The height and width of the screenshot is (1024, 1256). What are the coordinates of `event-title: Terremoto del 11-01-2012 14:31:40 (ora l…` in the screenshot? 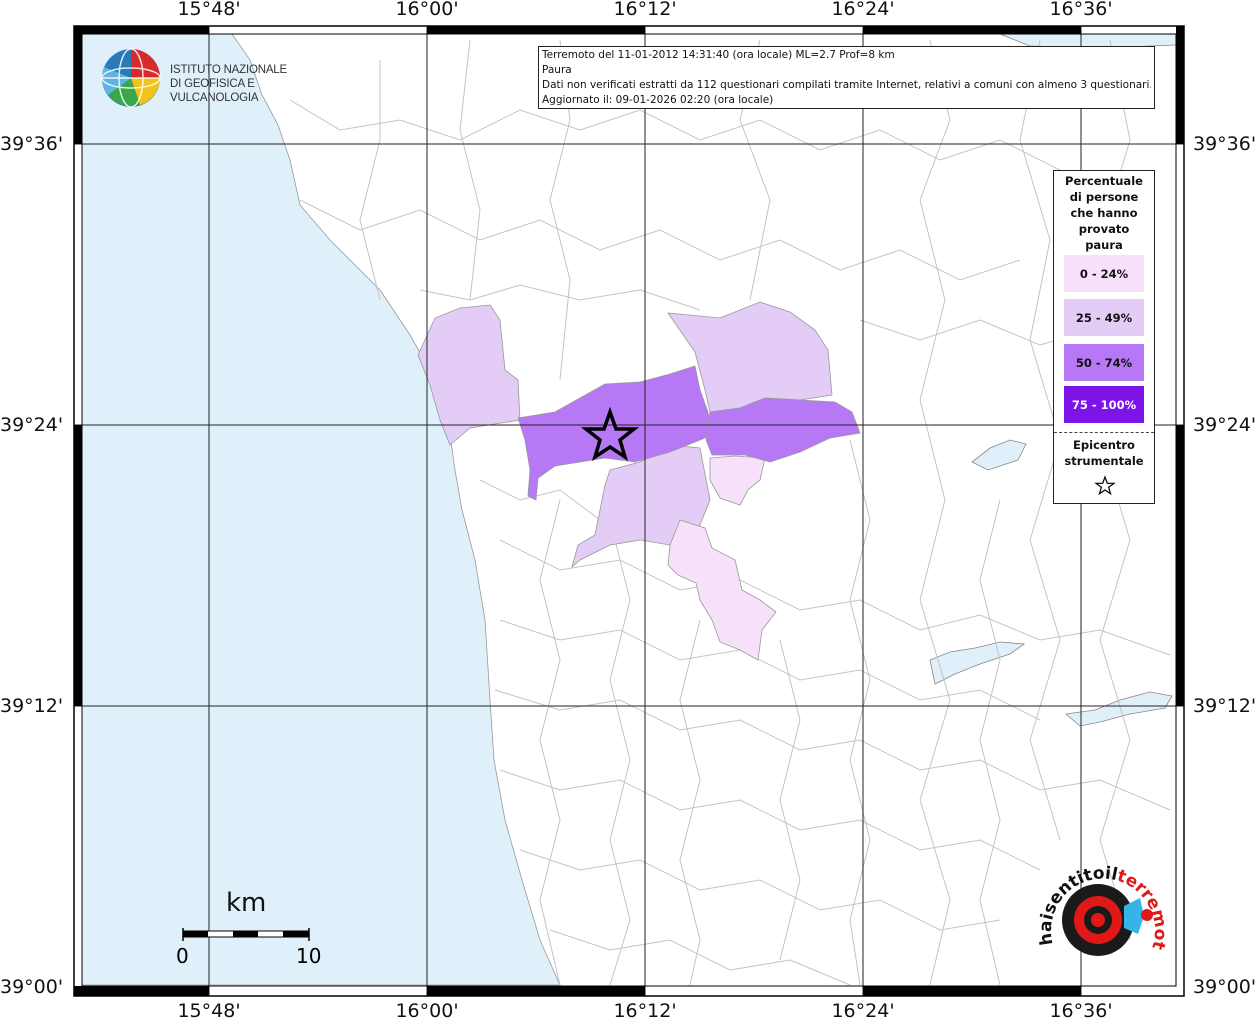 It's located at (718, 55).